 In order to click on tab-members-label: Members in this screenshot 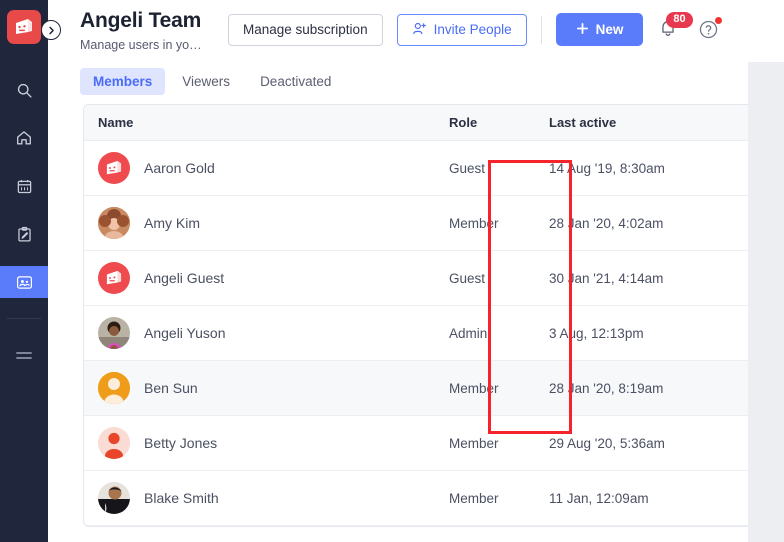, I will do `click(123, 81)`.